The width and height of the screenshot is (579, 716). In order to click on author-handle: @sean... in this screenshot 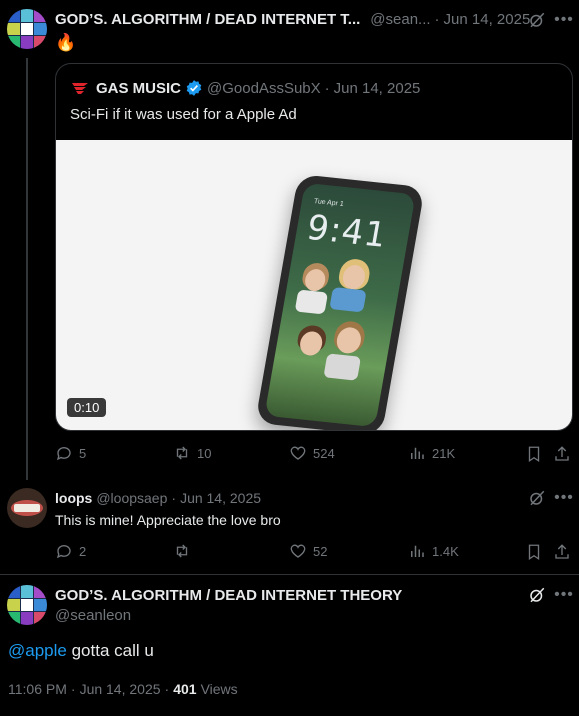, I will do `click(400, 19)`.